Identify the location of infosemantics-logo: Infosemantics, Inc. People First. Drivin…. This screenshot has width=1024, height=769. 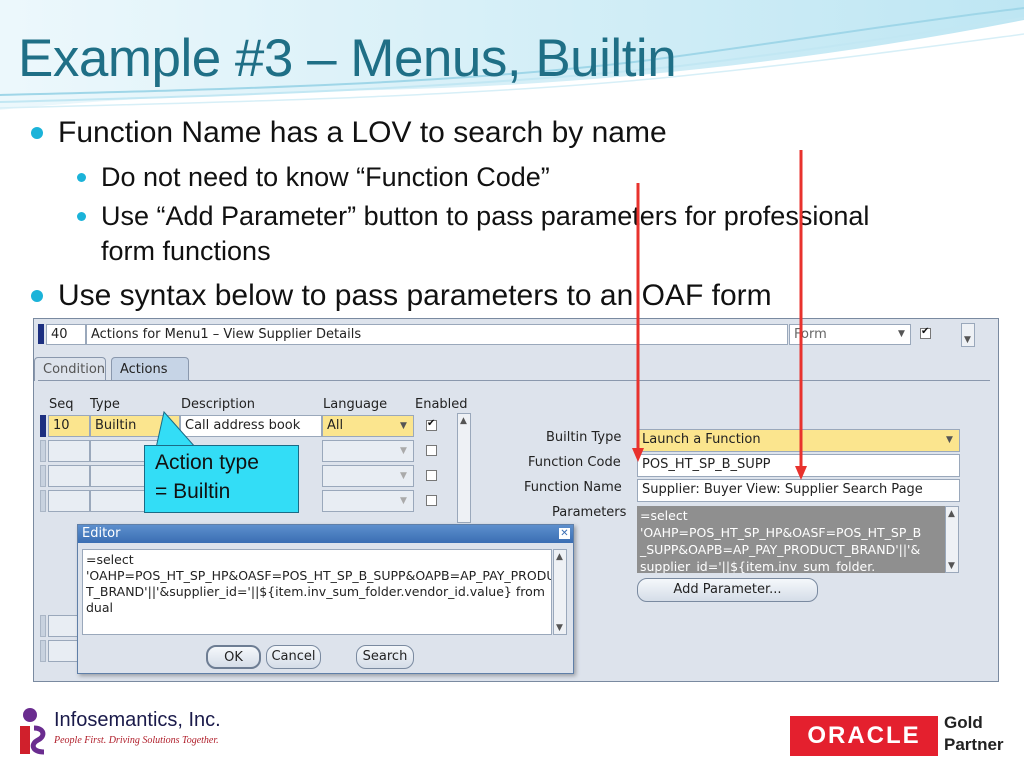
(123, 732).